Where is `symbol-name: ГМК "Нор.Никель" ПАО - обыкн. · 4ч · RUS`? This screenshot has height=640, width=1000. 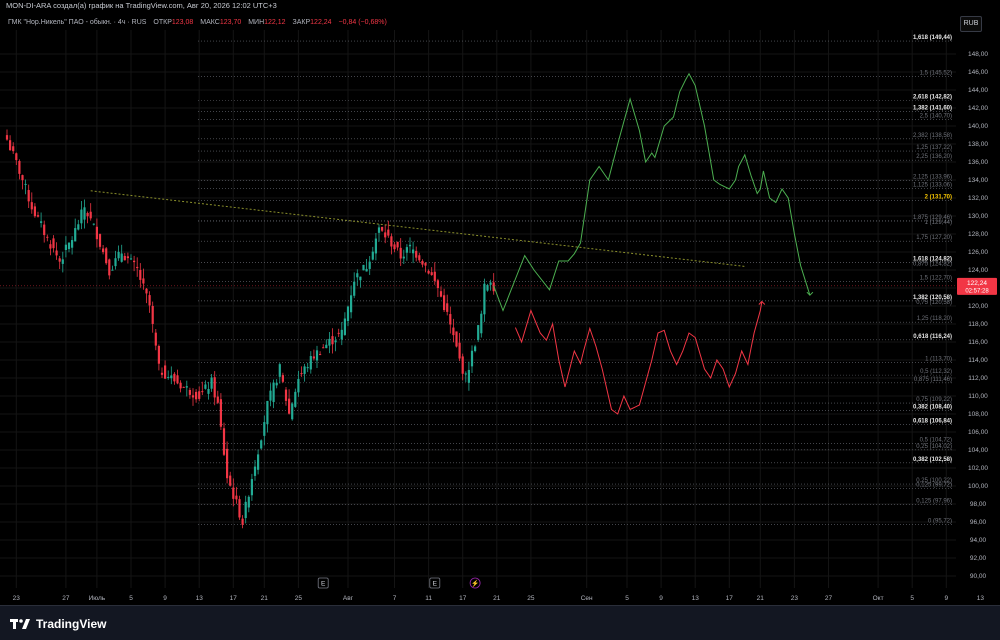 symbol-name: ГМК "Нор.Никель" ПАО - обыкн. · 4ч · RUS is located at coordinates (77, 22).